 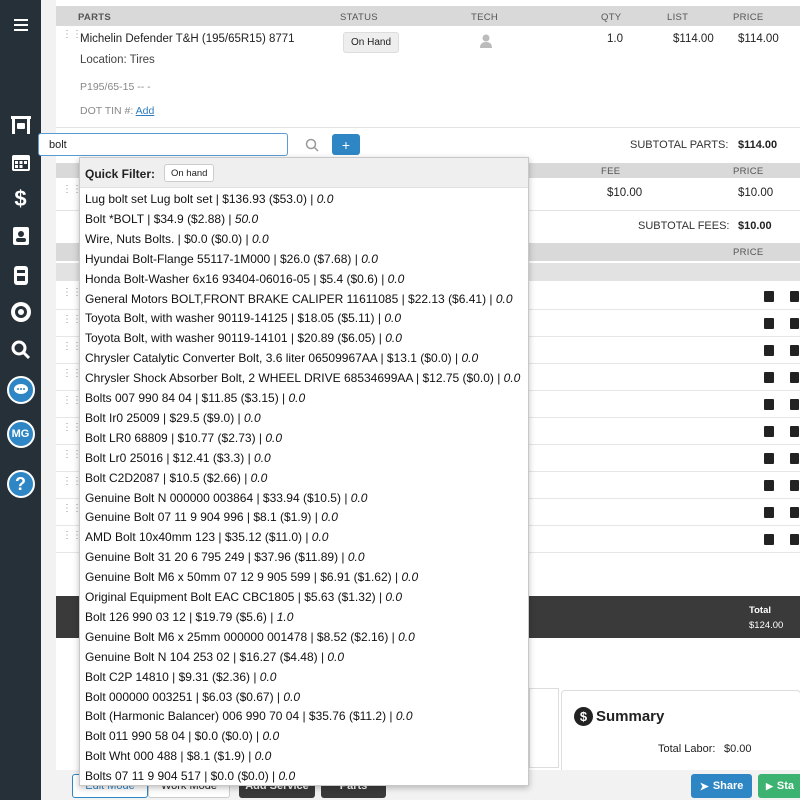 What do you see at coordinates (160, 218) in the screenshot?
I see `result-text: Bolt *BOLT | $34.9 ($2.88) |` at bounding box center [160, 218].